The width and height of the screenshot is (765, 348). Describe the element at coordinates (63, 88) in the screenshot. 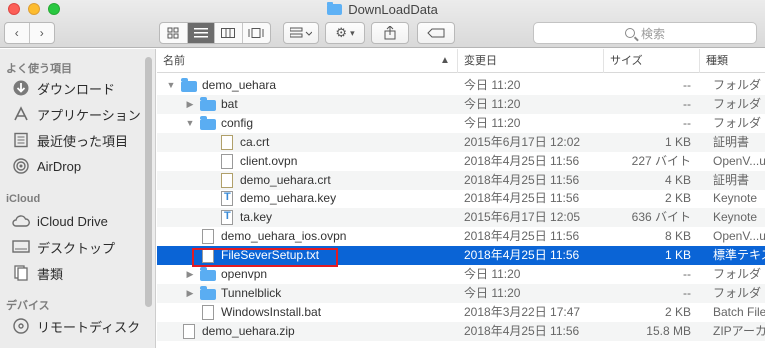

I see `sidebar-item-downloads: ダウンロード` at that location.